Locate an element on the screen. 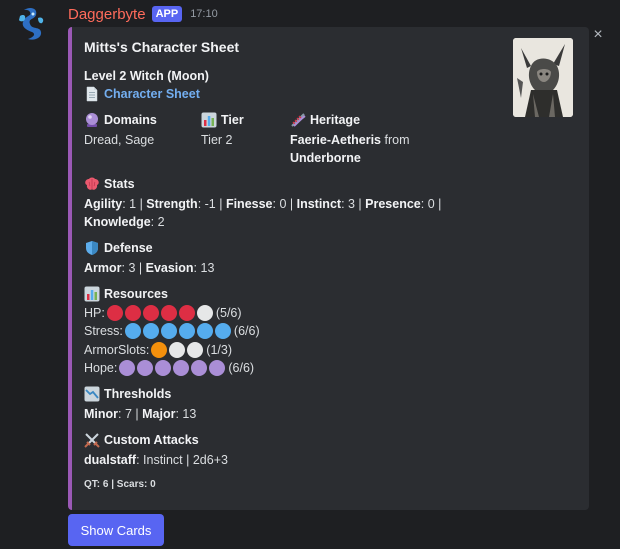  resources-label: Resources is located at coordinates (136, 294).